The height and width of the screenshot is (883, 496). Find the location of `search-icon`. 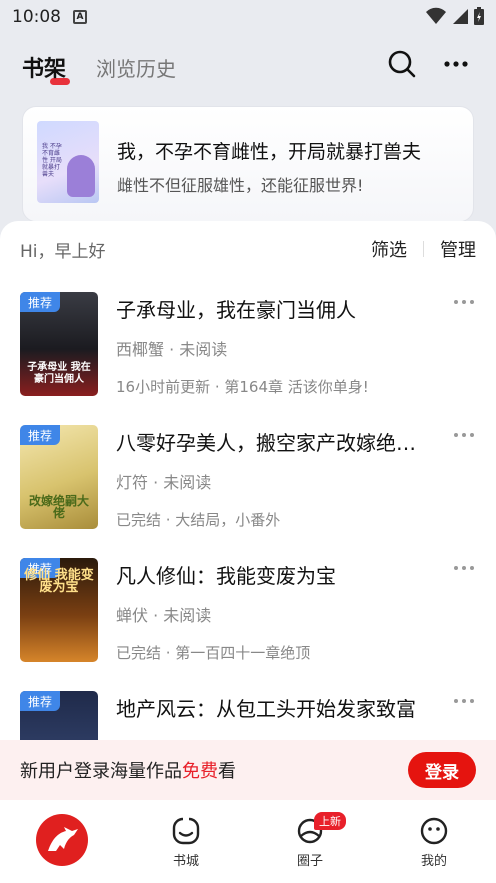

search-icon is located at coordinates (402, 64).